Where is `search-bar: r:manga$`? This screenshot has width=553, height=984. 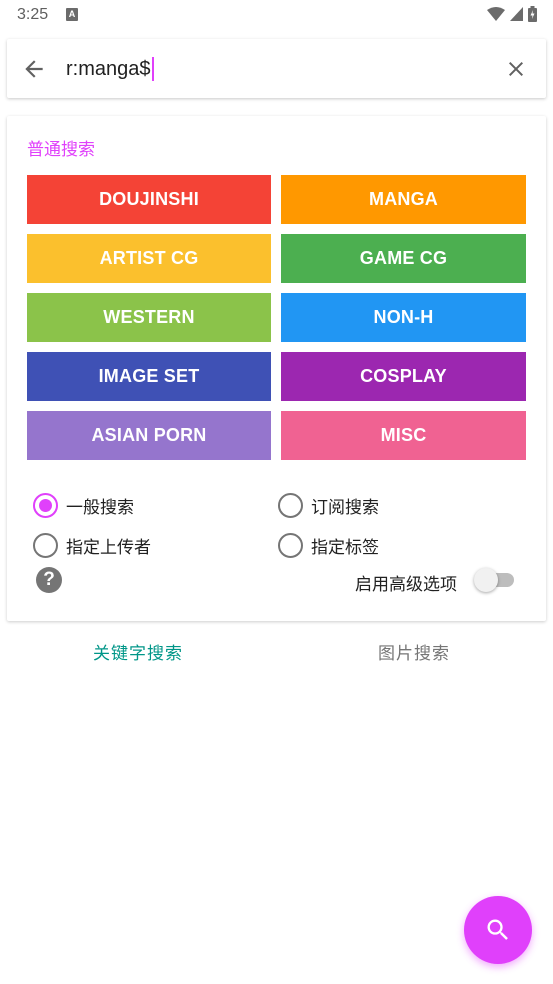 search-bar: r:manga$ is located at coordinates (276, 68).